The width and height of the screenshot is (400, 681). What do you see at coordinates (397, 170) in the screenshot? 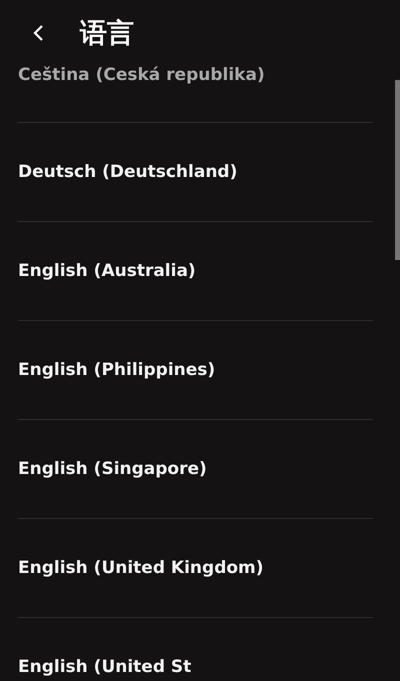
I see `scrollbar` at bounding box center [397, 170].